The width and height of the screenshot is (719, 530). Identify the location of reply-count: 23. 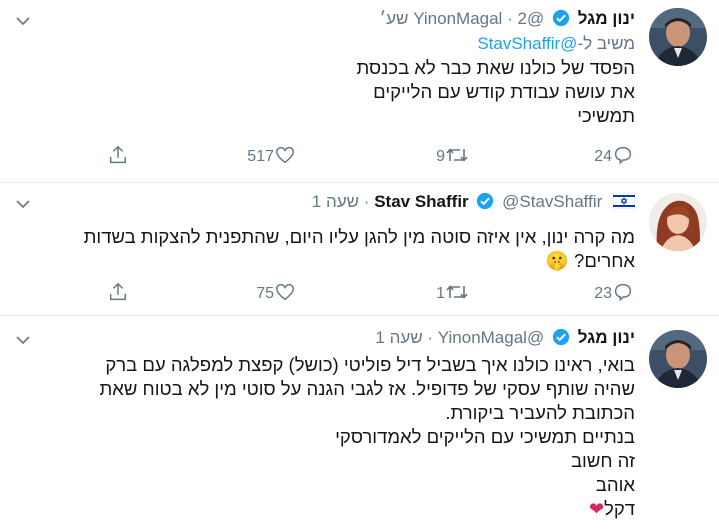
(603, 293).